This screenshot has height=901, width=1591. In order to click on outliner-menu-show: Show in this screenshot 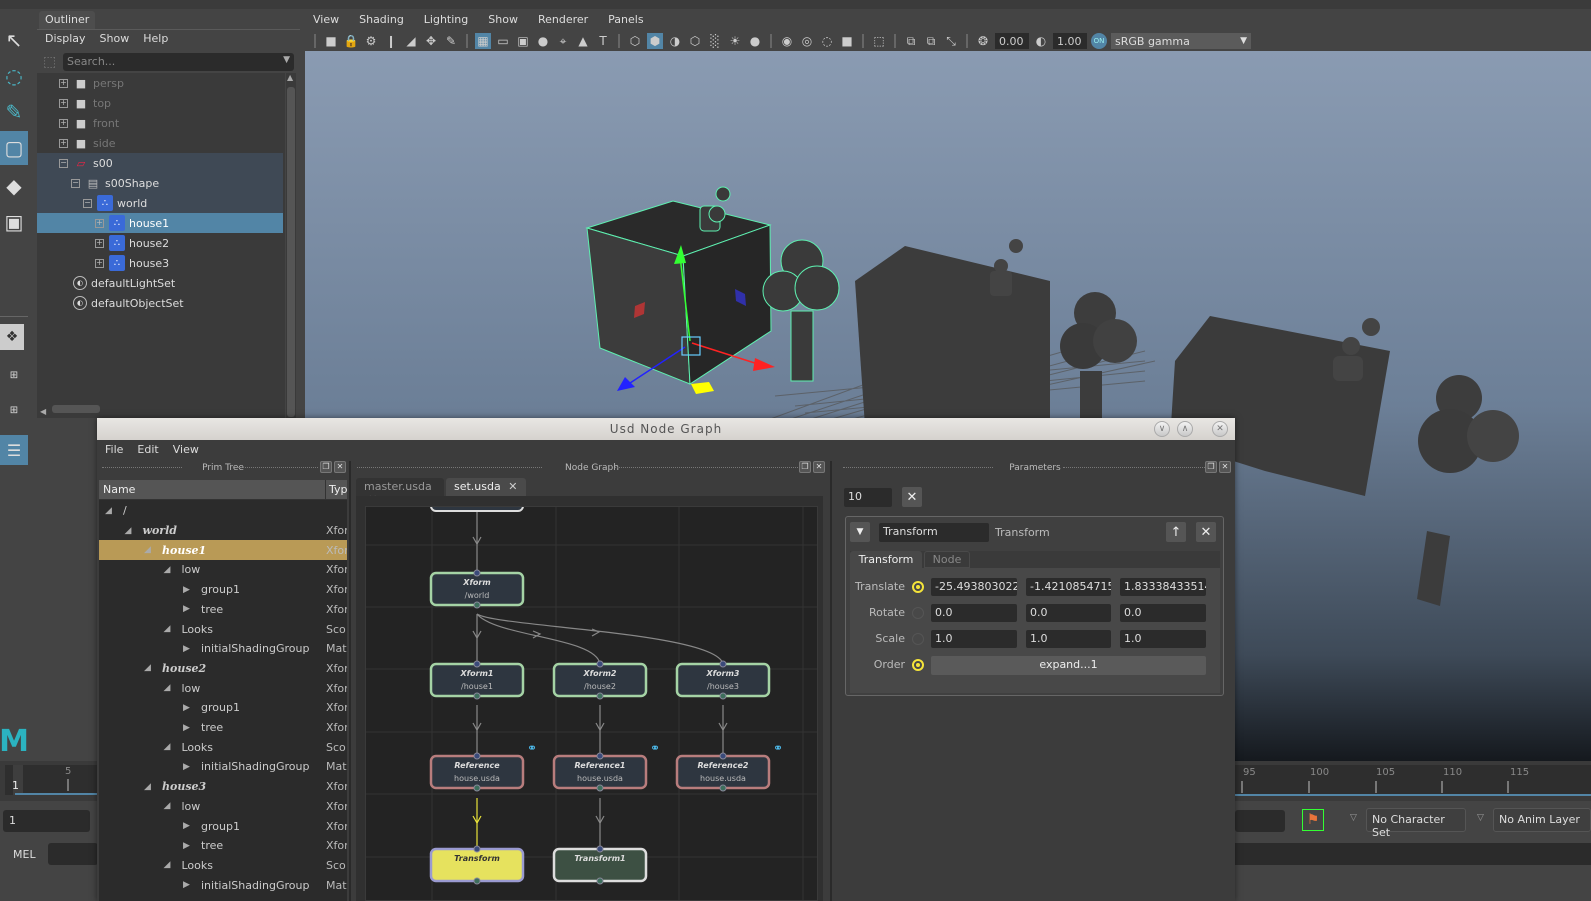, I will do `click(115, 39)`.